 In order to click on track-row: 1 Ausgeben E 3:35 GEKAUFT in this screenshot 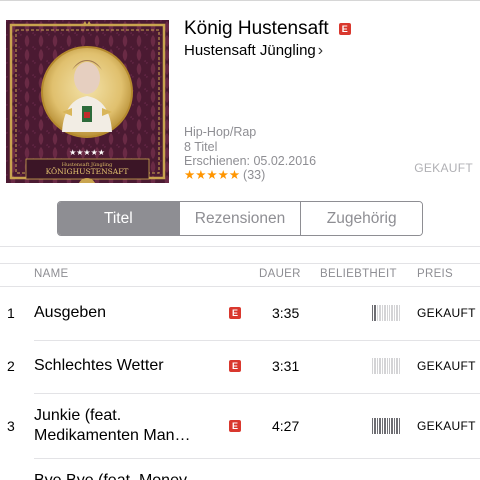, I will do `click(240, 313)`.